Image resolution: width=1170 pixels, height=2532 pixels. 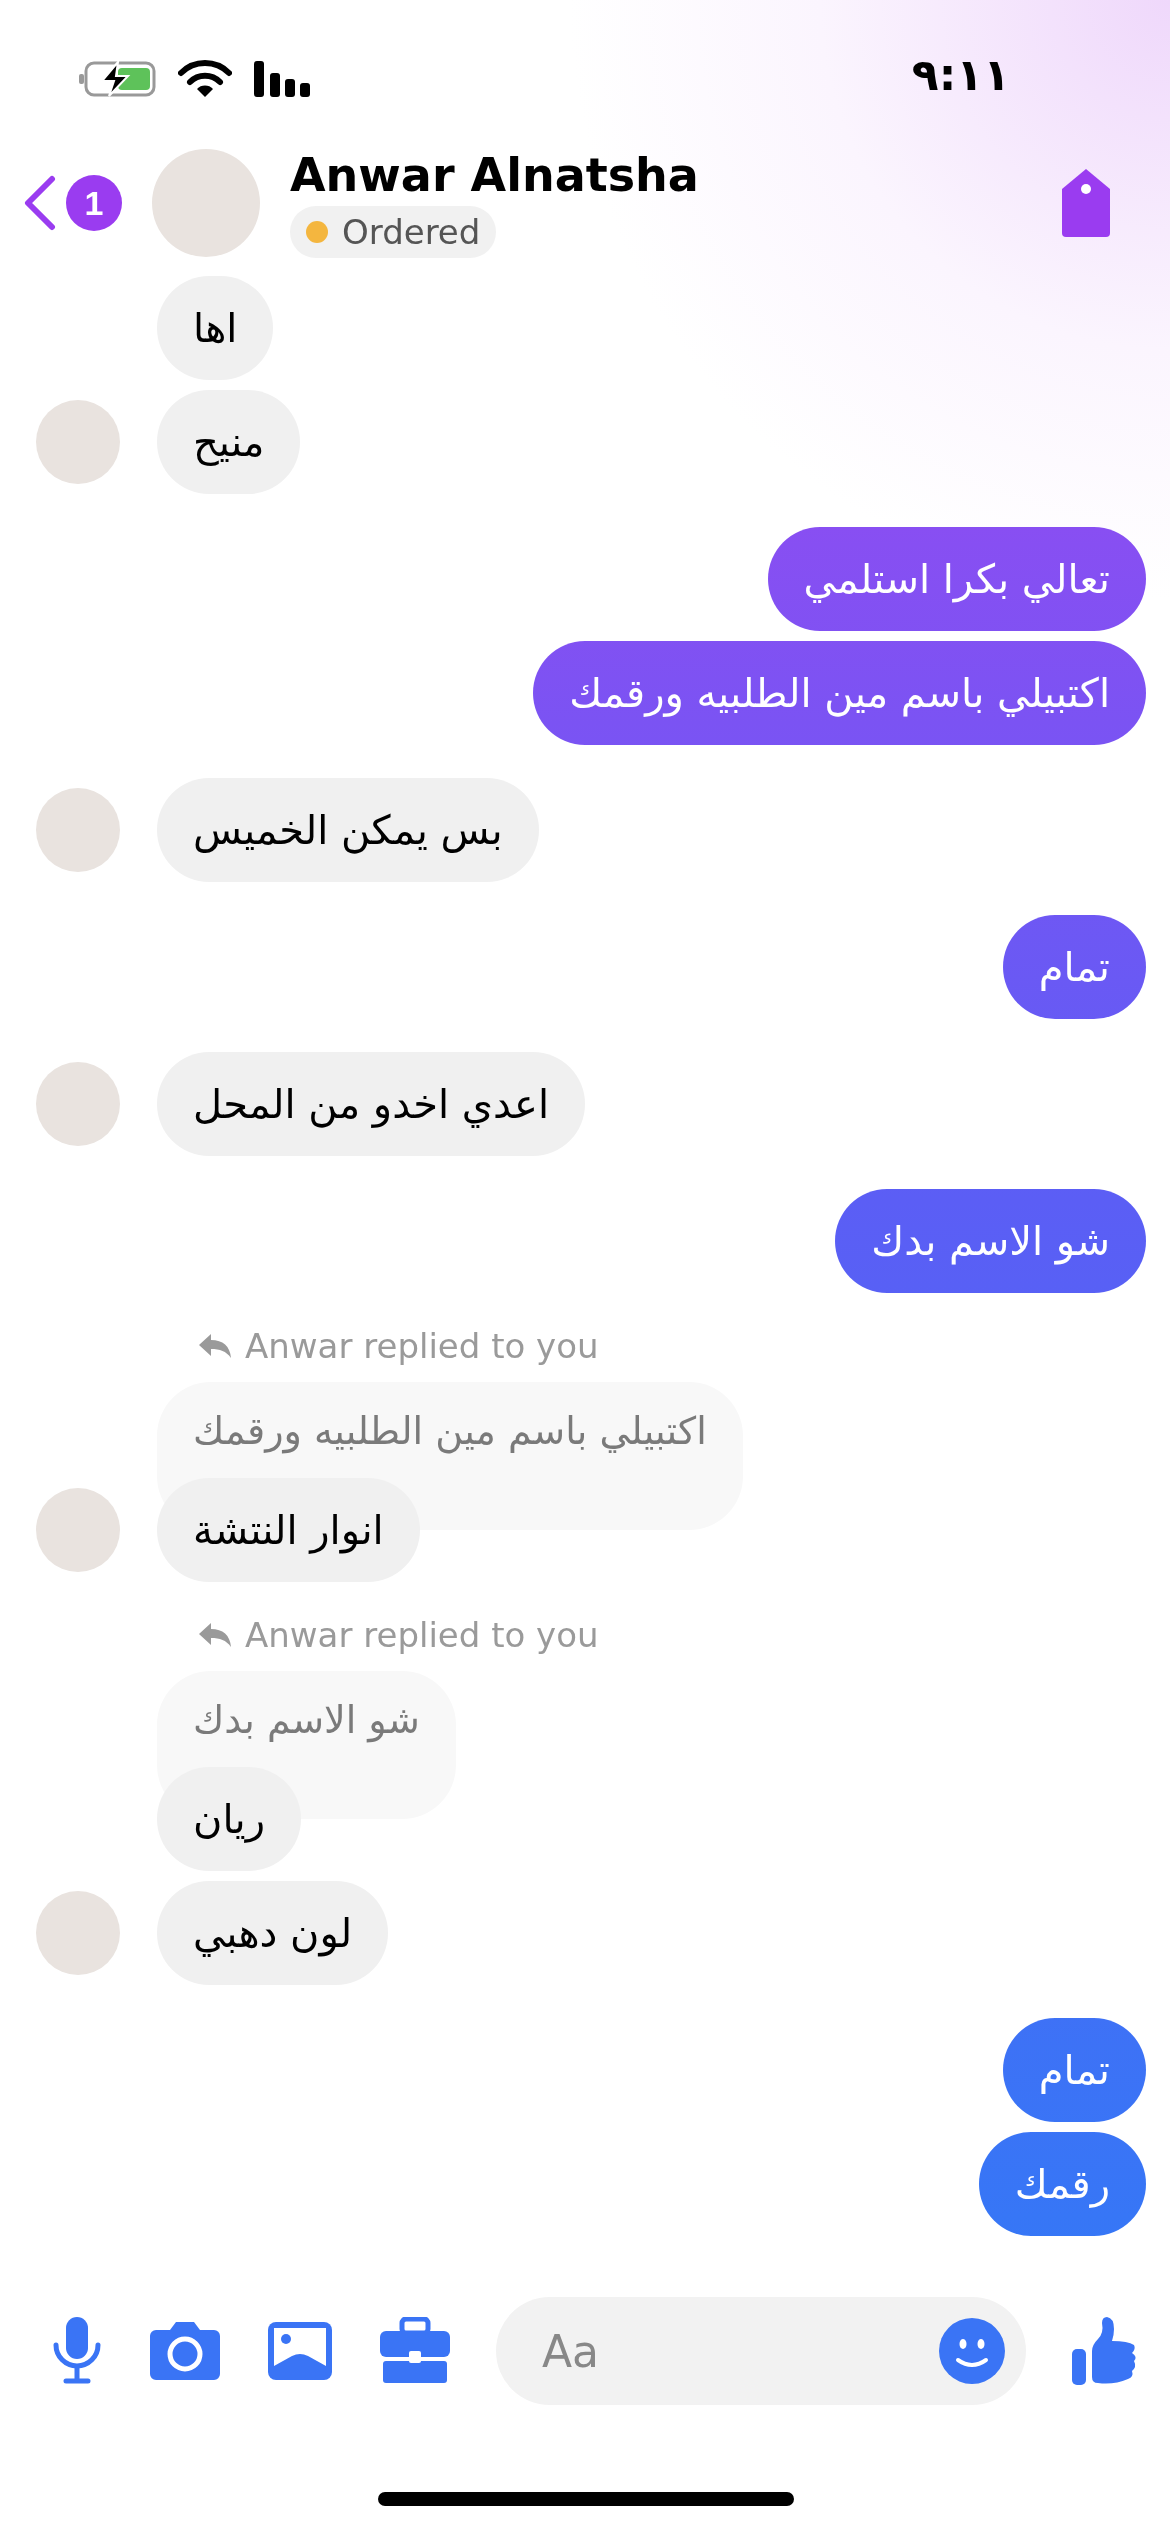 What do you see at coordinates (972, 2351) in the screenshot?
I see `emoji-icon` at bounding box center [972, 2351].